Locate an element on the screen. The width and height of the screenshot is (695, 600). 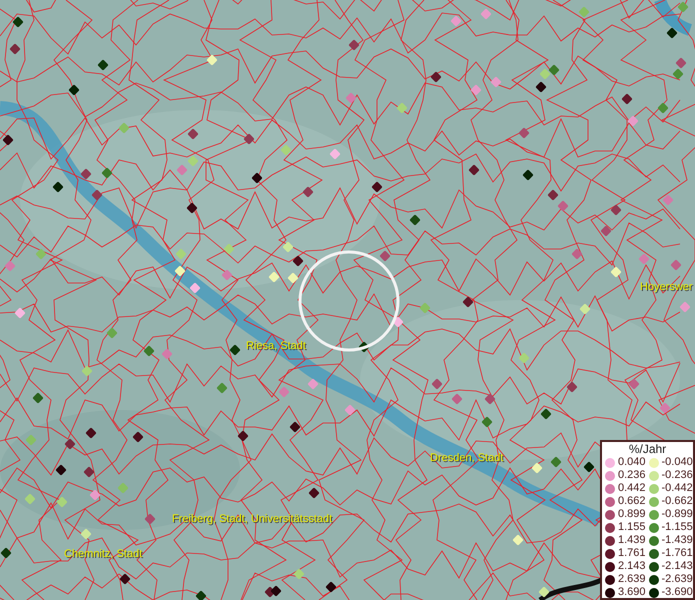
legend-value: 2.639 is located at coordinates (632, 579).